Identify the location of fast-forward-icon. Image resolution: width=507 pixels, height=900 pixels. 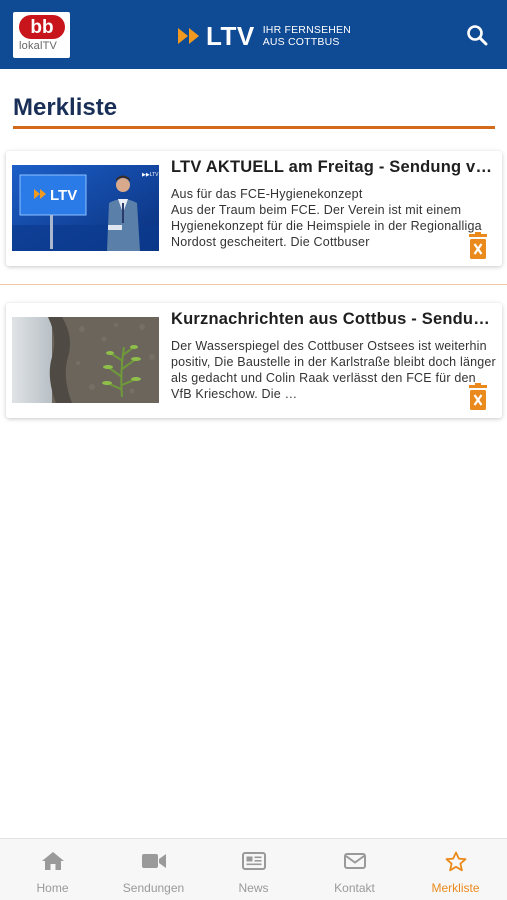
(188, 36).